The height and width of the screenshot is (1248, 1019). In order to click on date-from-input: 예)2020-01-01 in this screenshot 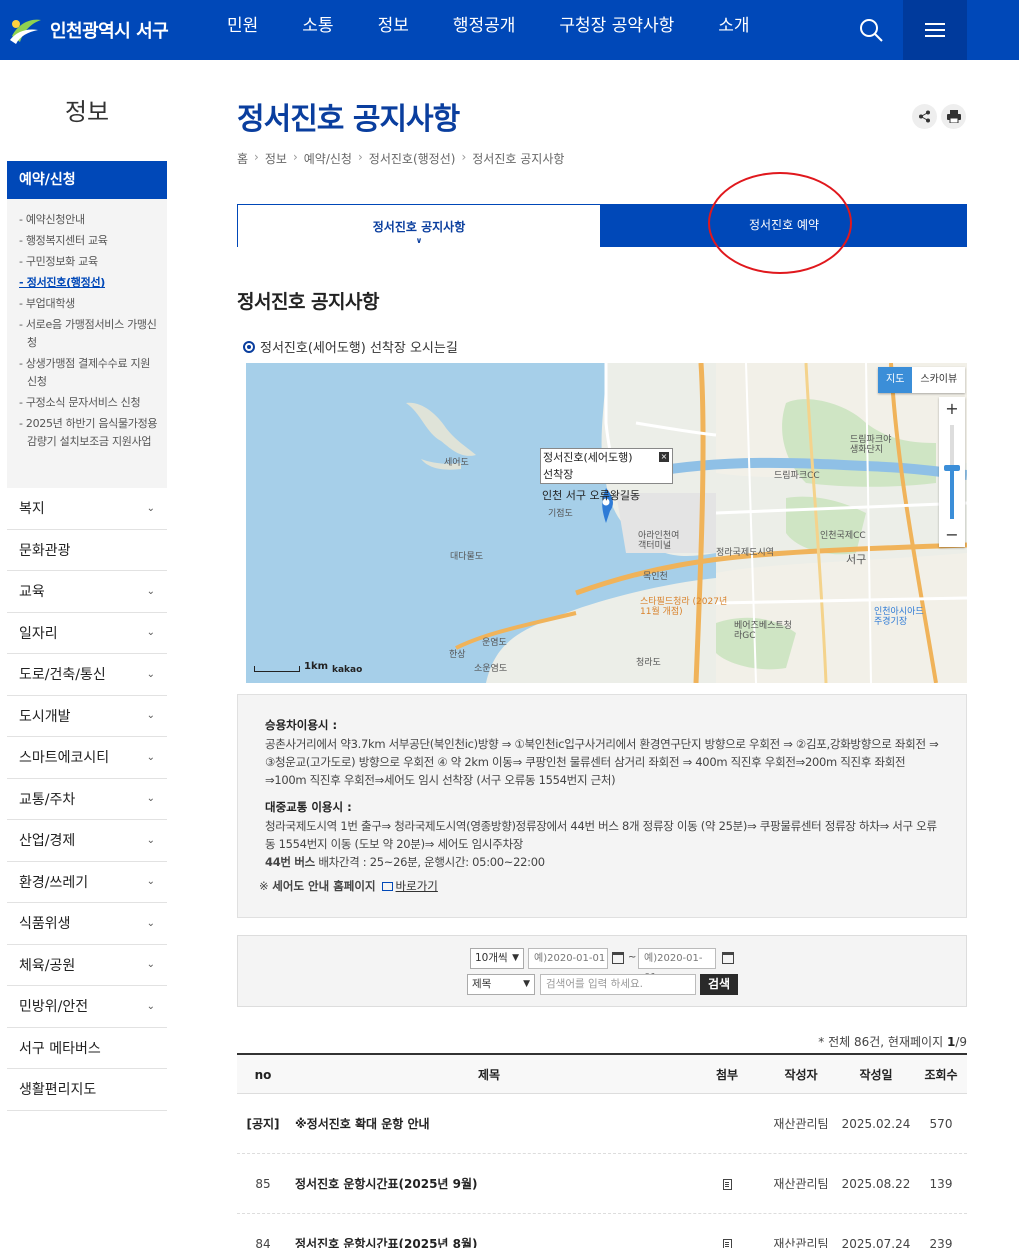, I will do `click(568, 958)`.